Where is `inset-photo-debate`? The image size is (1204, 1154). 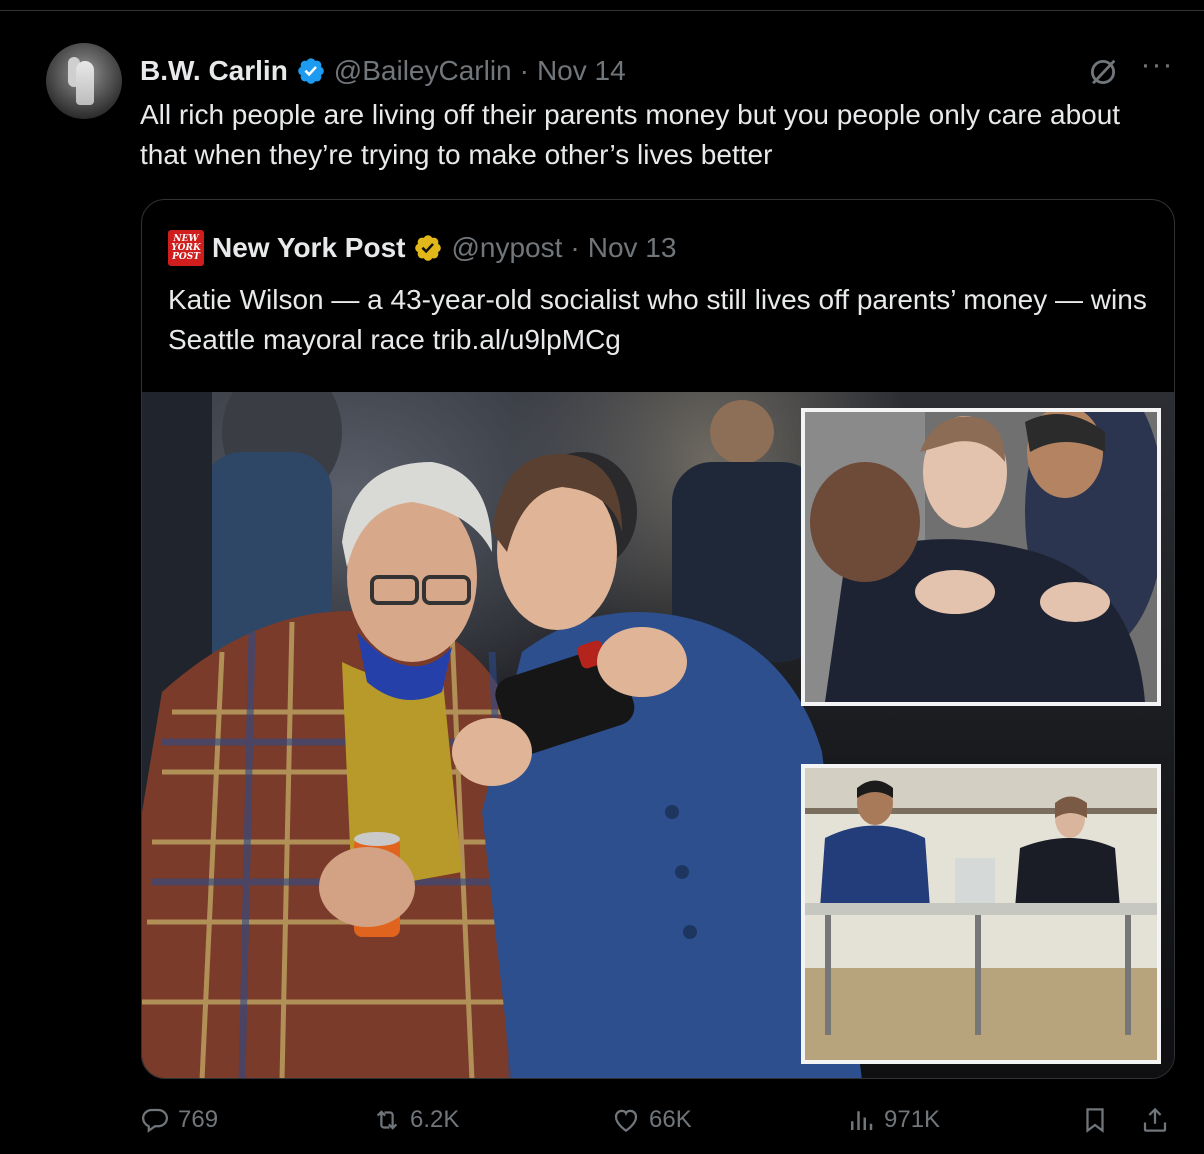 inset-photo-debate is located at coordinates (981, 914).